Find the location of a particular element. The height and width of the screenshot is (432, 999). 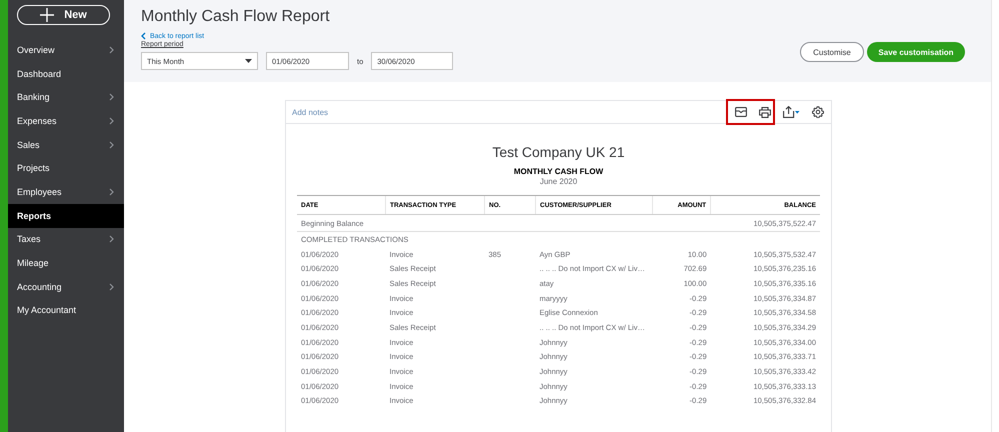

caret-icon is located at coordinates (248, 61).